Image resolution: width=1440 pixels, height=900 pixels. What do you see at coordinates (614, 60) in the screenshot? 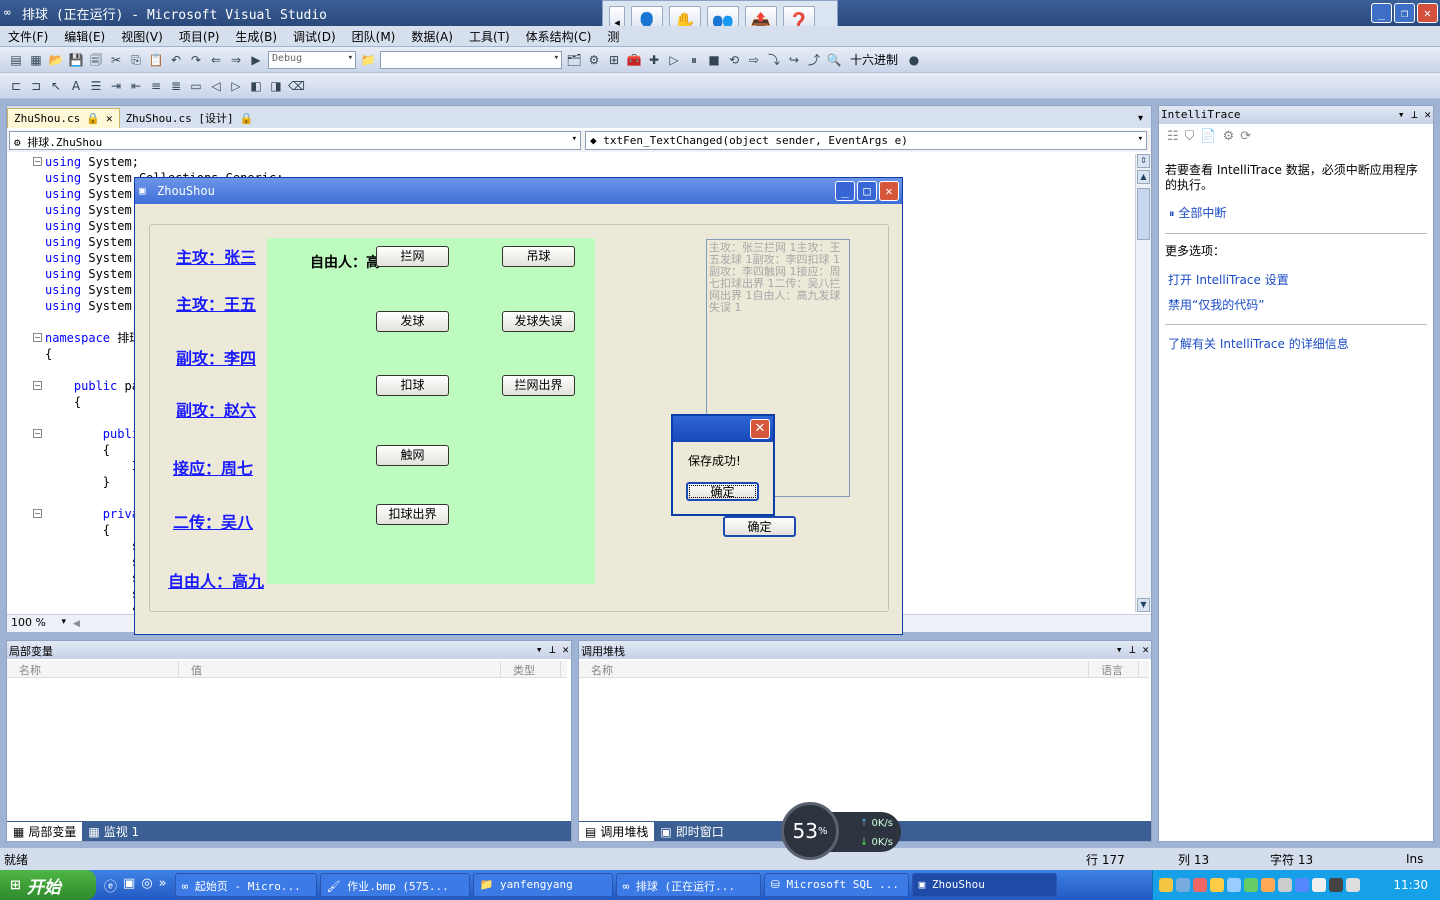
I see `object-browser-icon: ⊞` at bounding box center [614, 60].